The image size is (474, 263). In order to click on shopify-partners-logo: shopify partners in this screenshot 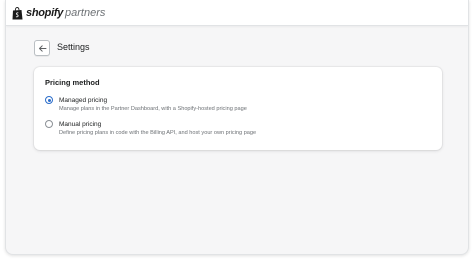, I will do `click(58, 13)`.